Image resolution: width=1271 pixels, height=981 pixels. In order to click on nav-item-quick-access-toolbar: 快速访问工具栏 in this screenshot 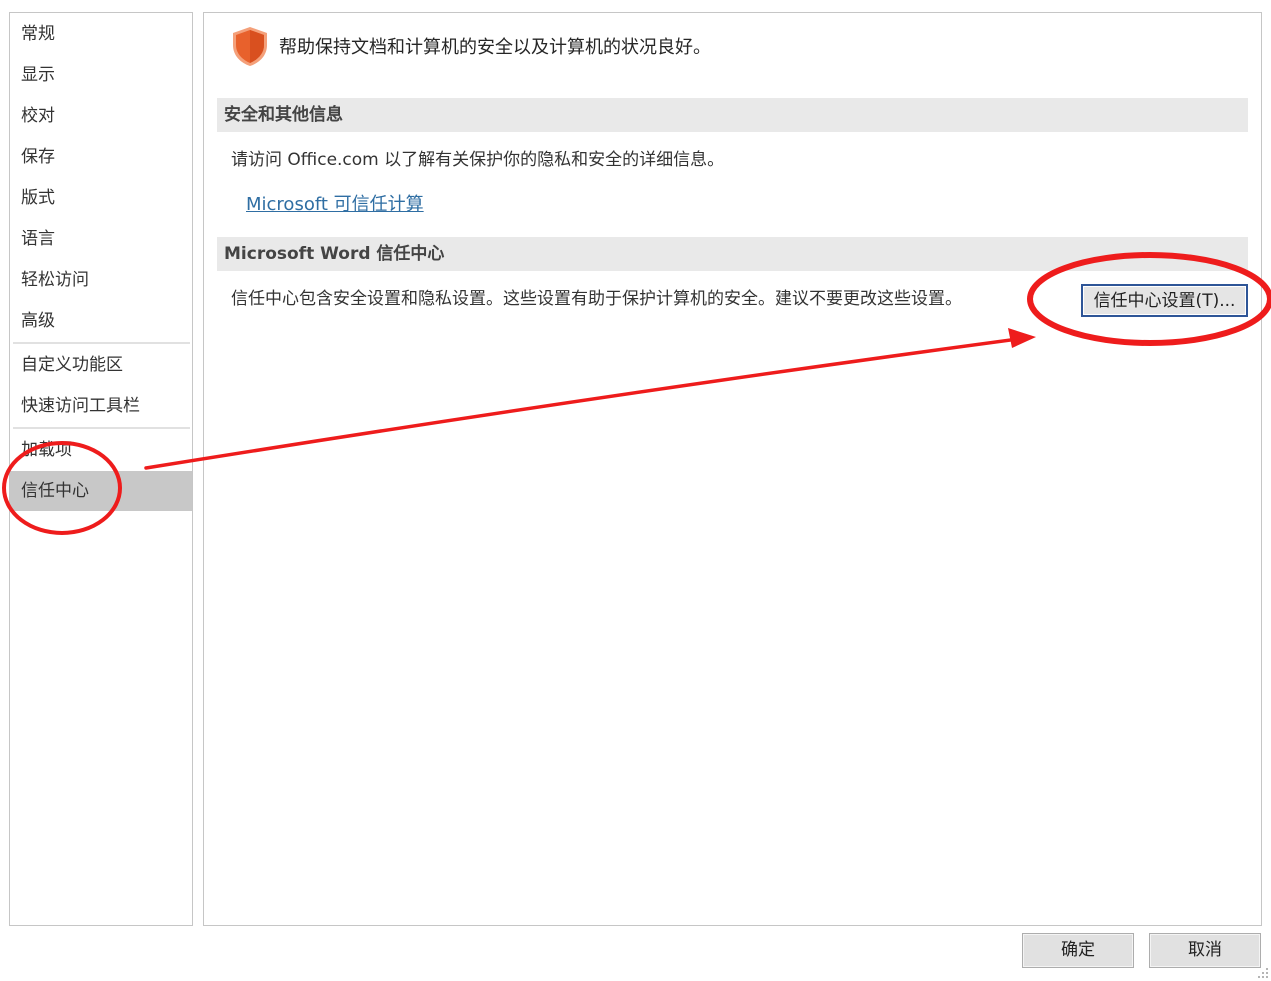, I will do `click(101, 406)`.